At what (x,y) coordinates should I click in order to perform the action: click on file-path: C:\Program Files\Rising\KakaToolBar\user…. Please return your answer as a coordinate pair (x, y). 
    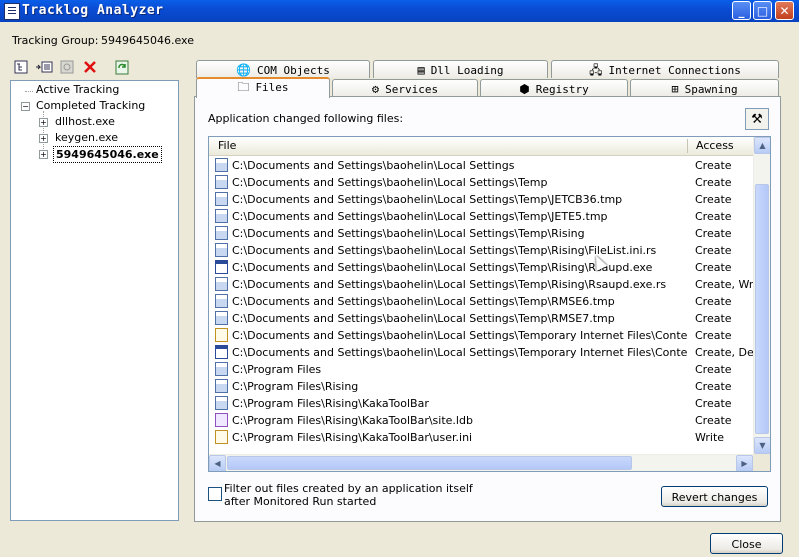
    Looking at the image, I should click on (352, 437).